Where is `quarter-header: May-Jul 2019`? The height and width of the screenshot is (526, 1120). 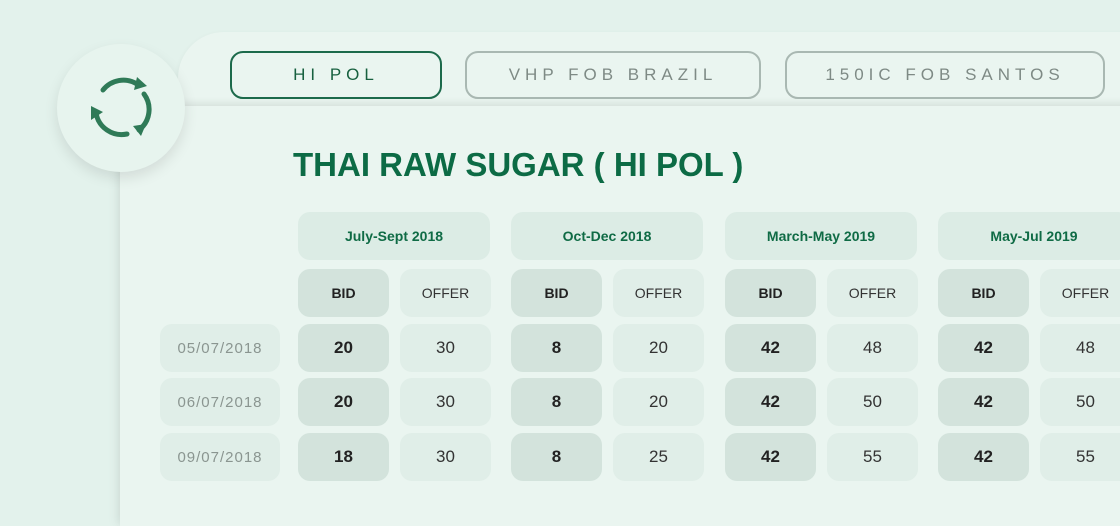
quarter-header: May-Jul 2019 is located at coordinates (1029, 236).